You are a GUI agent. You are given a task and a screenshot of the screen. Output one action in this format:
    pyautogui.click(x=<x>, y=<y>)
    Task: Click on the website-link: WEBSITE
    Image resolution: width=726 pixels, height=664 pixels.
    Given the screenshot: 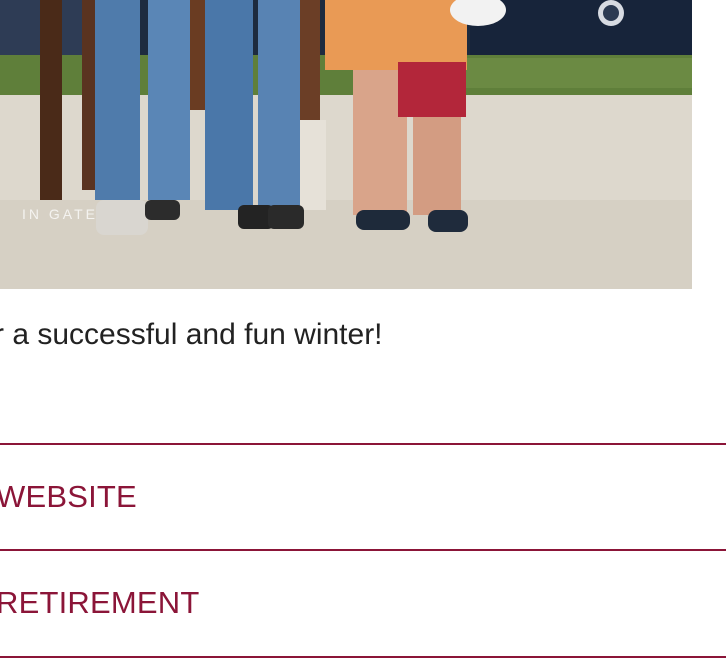 What is the action you would take?
    pyautogui.click(x=68, y=497)
    